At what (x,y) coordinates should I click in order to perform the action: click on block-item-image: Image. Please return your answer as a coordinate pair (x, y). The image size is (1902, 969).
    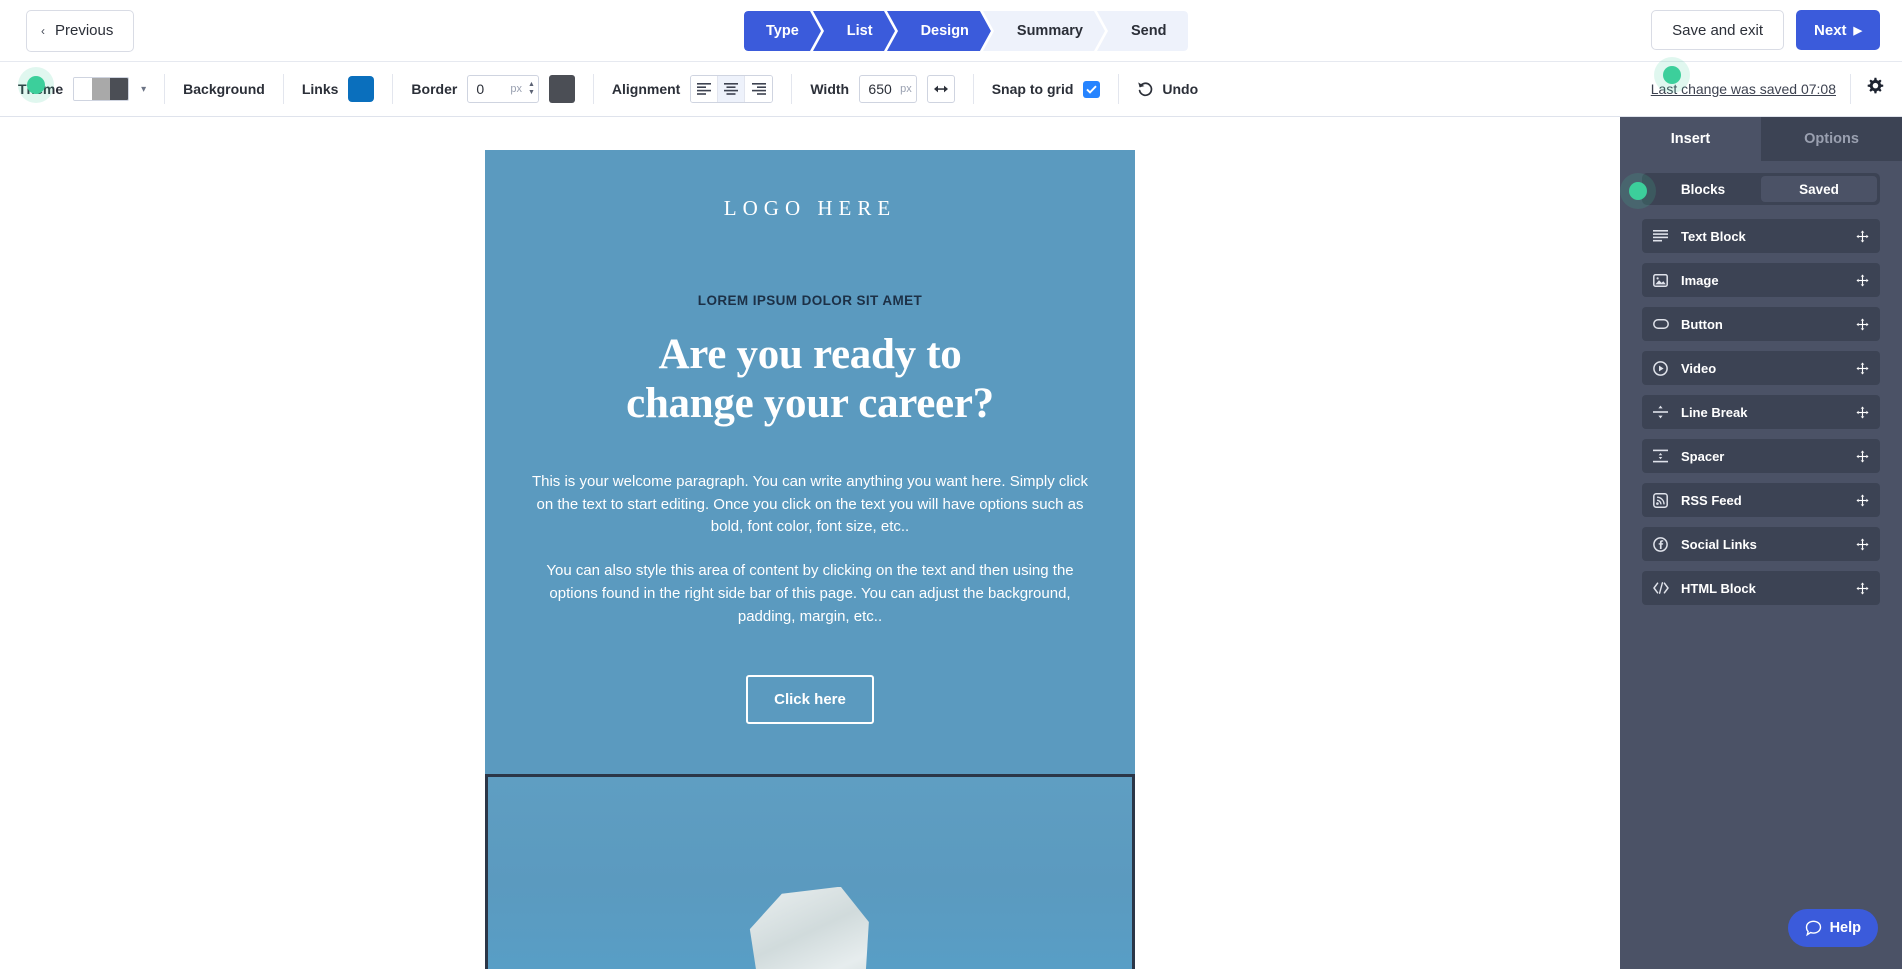
    Looking at the image, I should click on (1761, 280).